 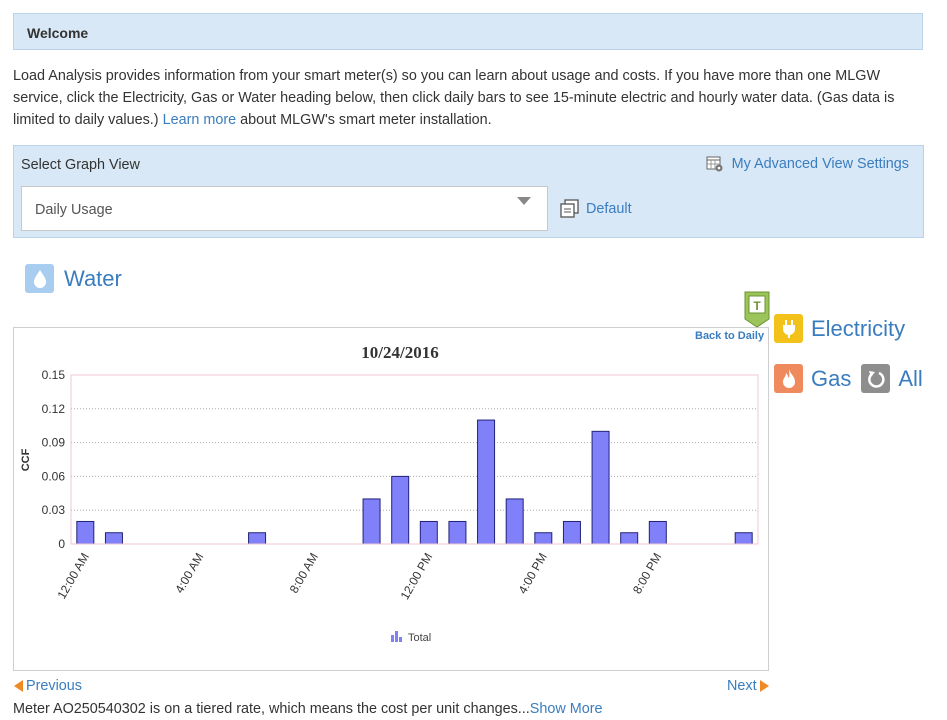 I want to click on graph-view-selected: Daily Usage, so click(x=74, y=210).